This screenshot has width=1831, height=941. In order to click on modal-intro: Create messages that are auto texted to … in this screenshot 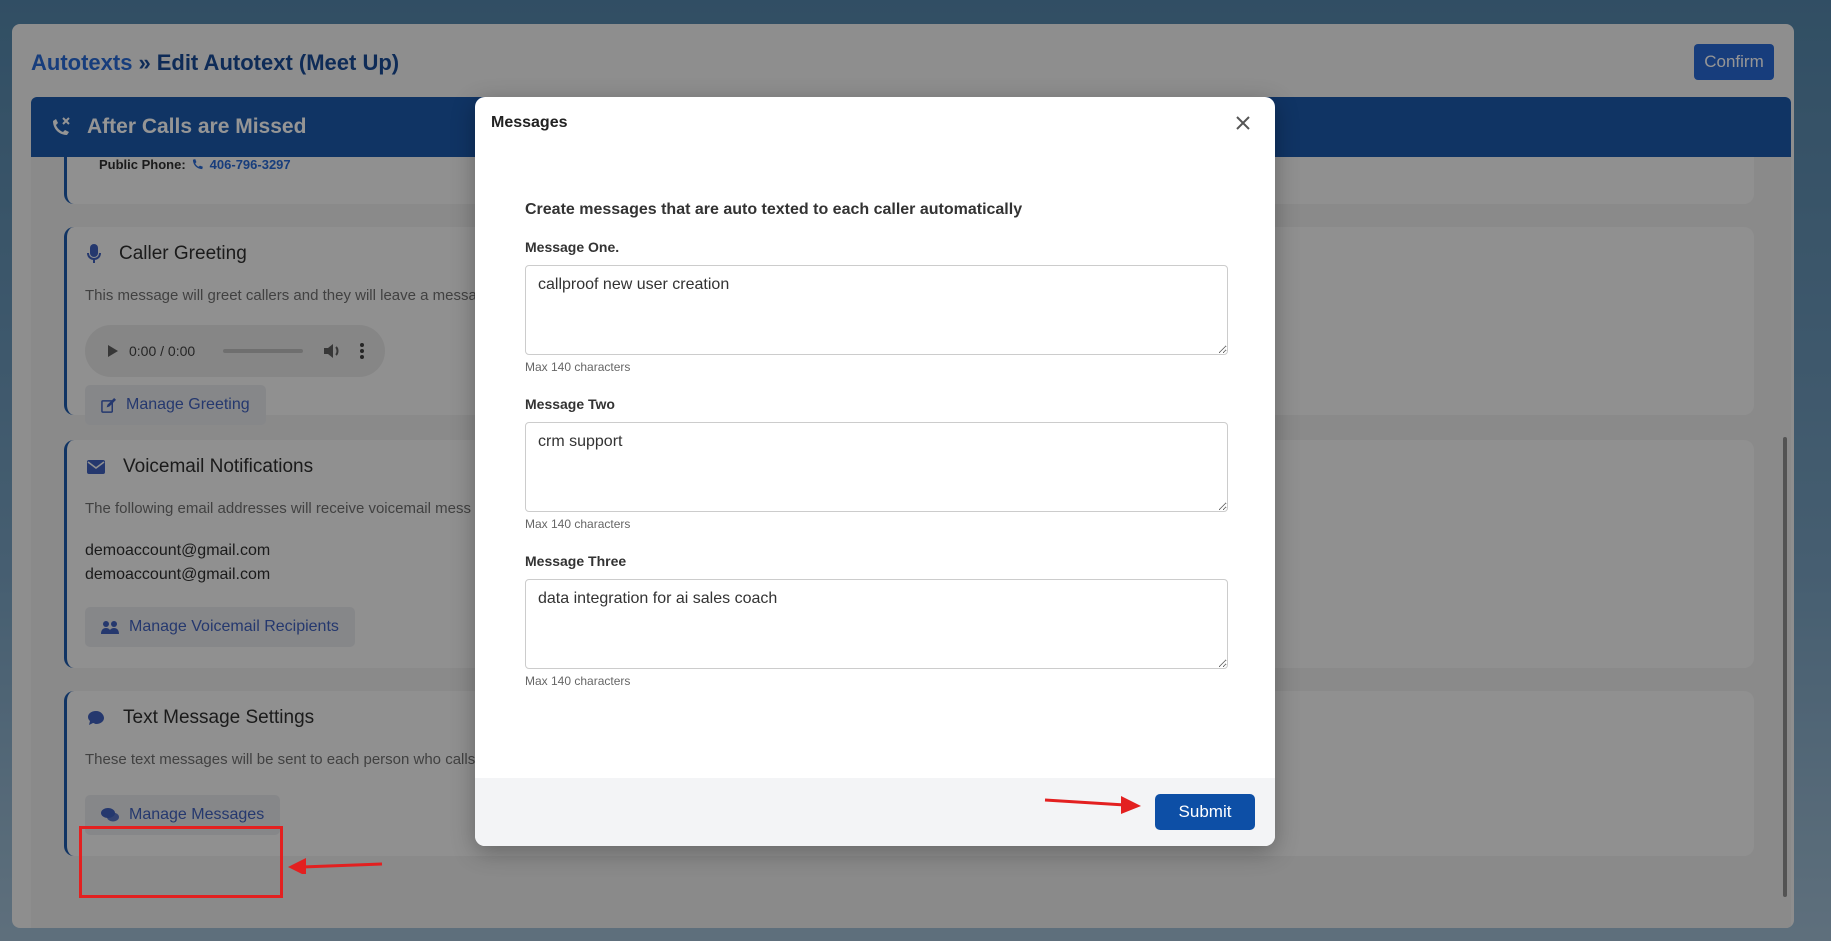, I will do `click(774, 209)`.